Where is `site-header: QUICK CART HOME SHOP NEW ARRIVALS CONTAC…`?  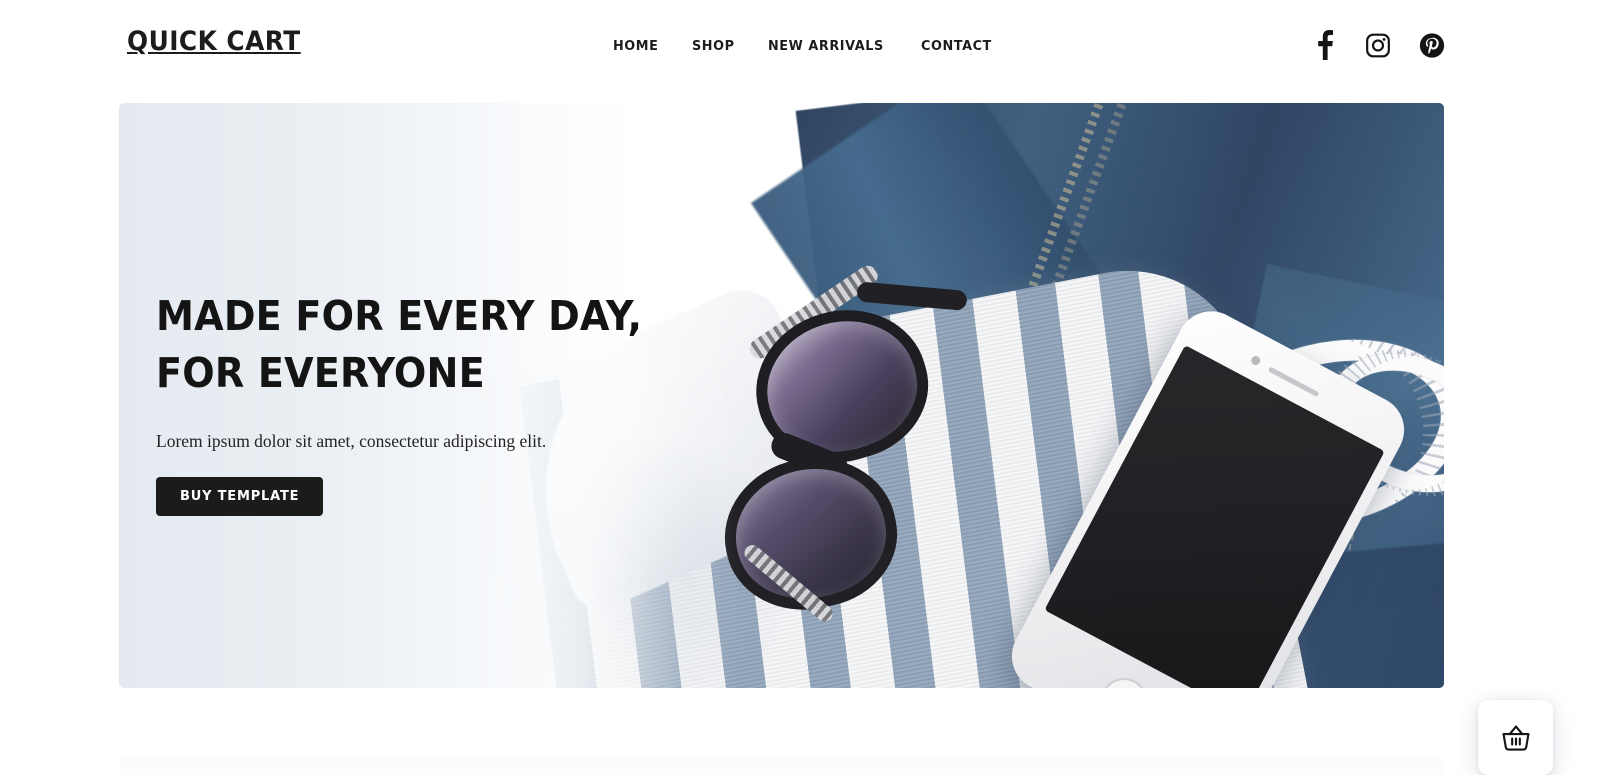 site-header: QUICK CART HOME SHOP NEW ARRIVALS CONTAC… is located at coordinates (800, 51).